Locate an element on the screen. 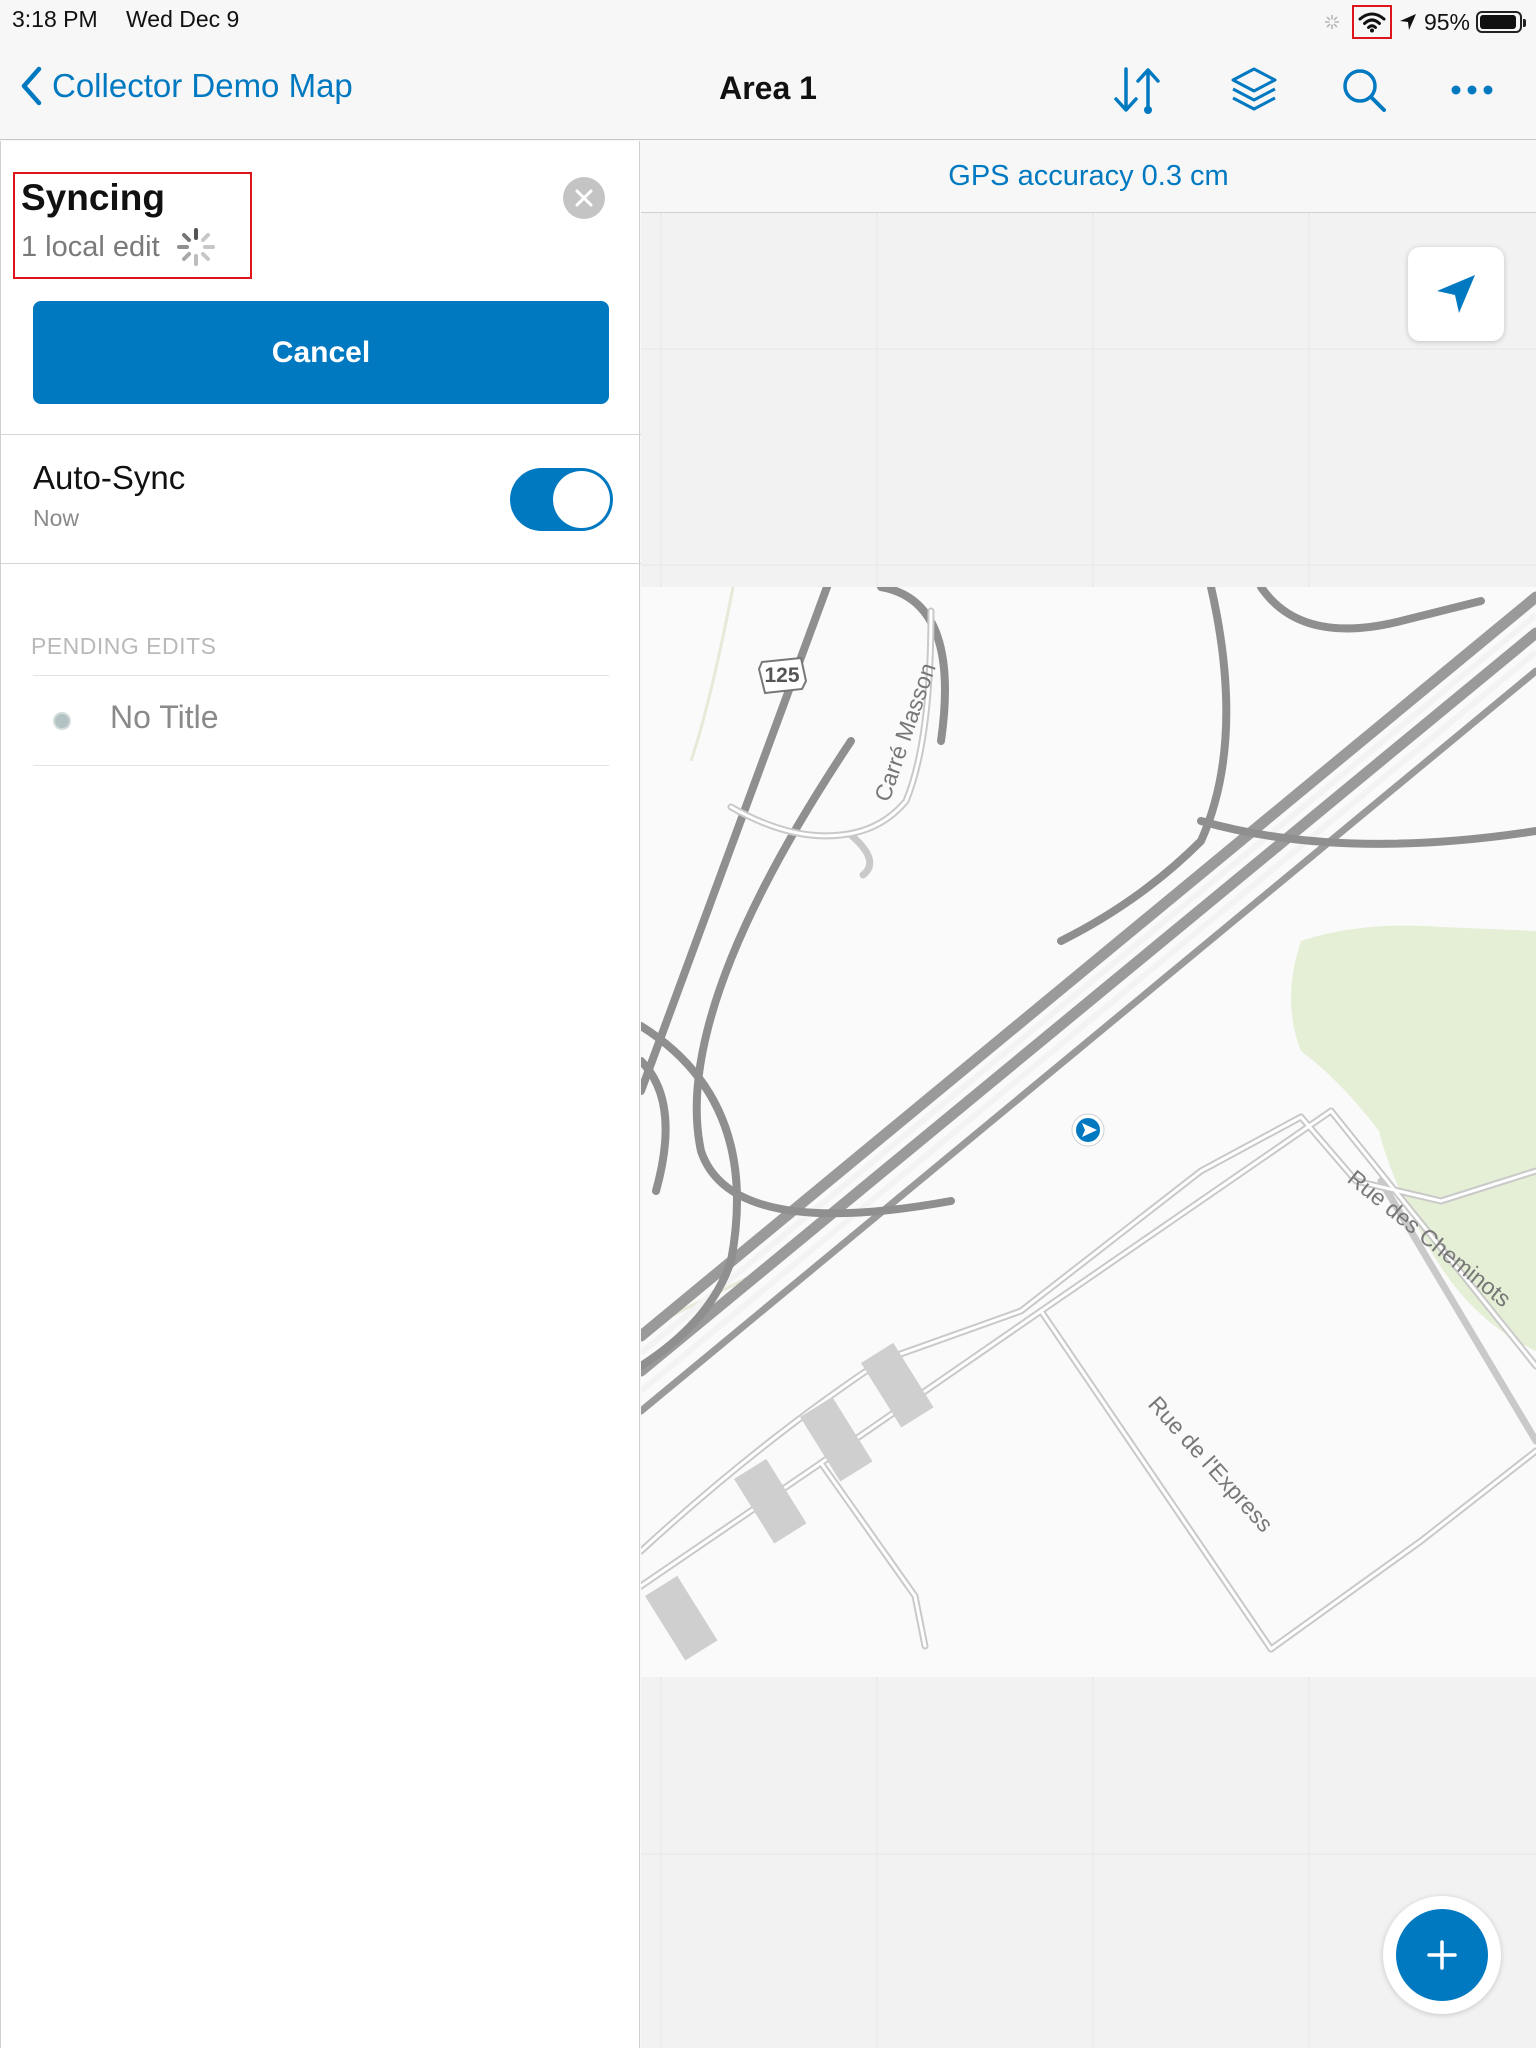  local-edit-count: 1 local edit is located at coordinates (90, 246).